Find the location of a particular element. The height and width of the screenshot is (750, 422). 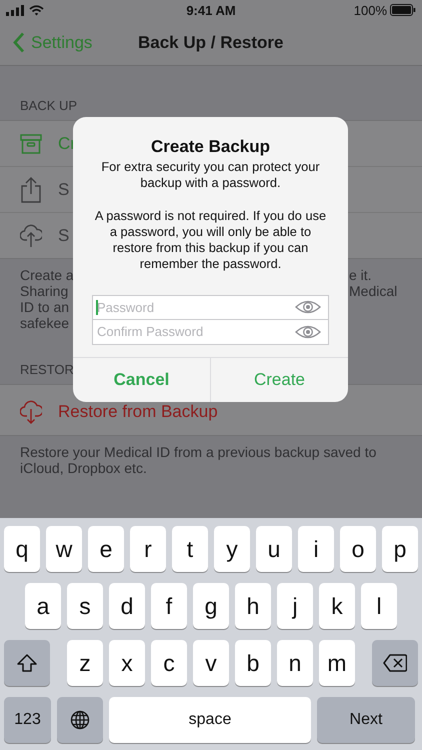

footer-text: safekee is located at coordinates (45, 323).